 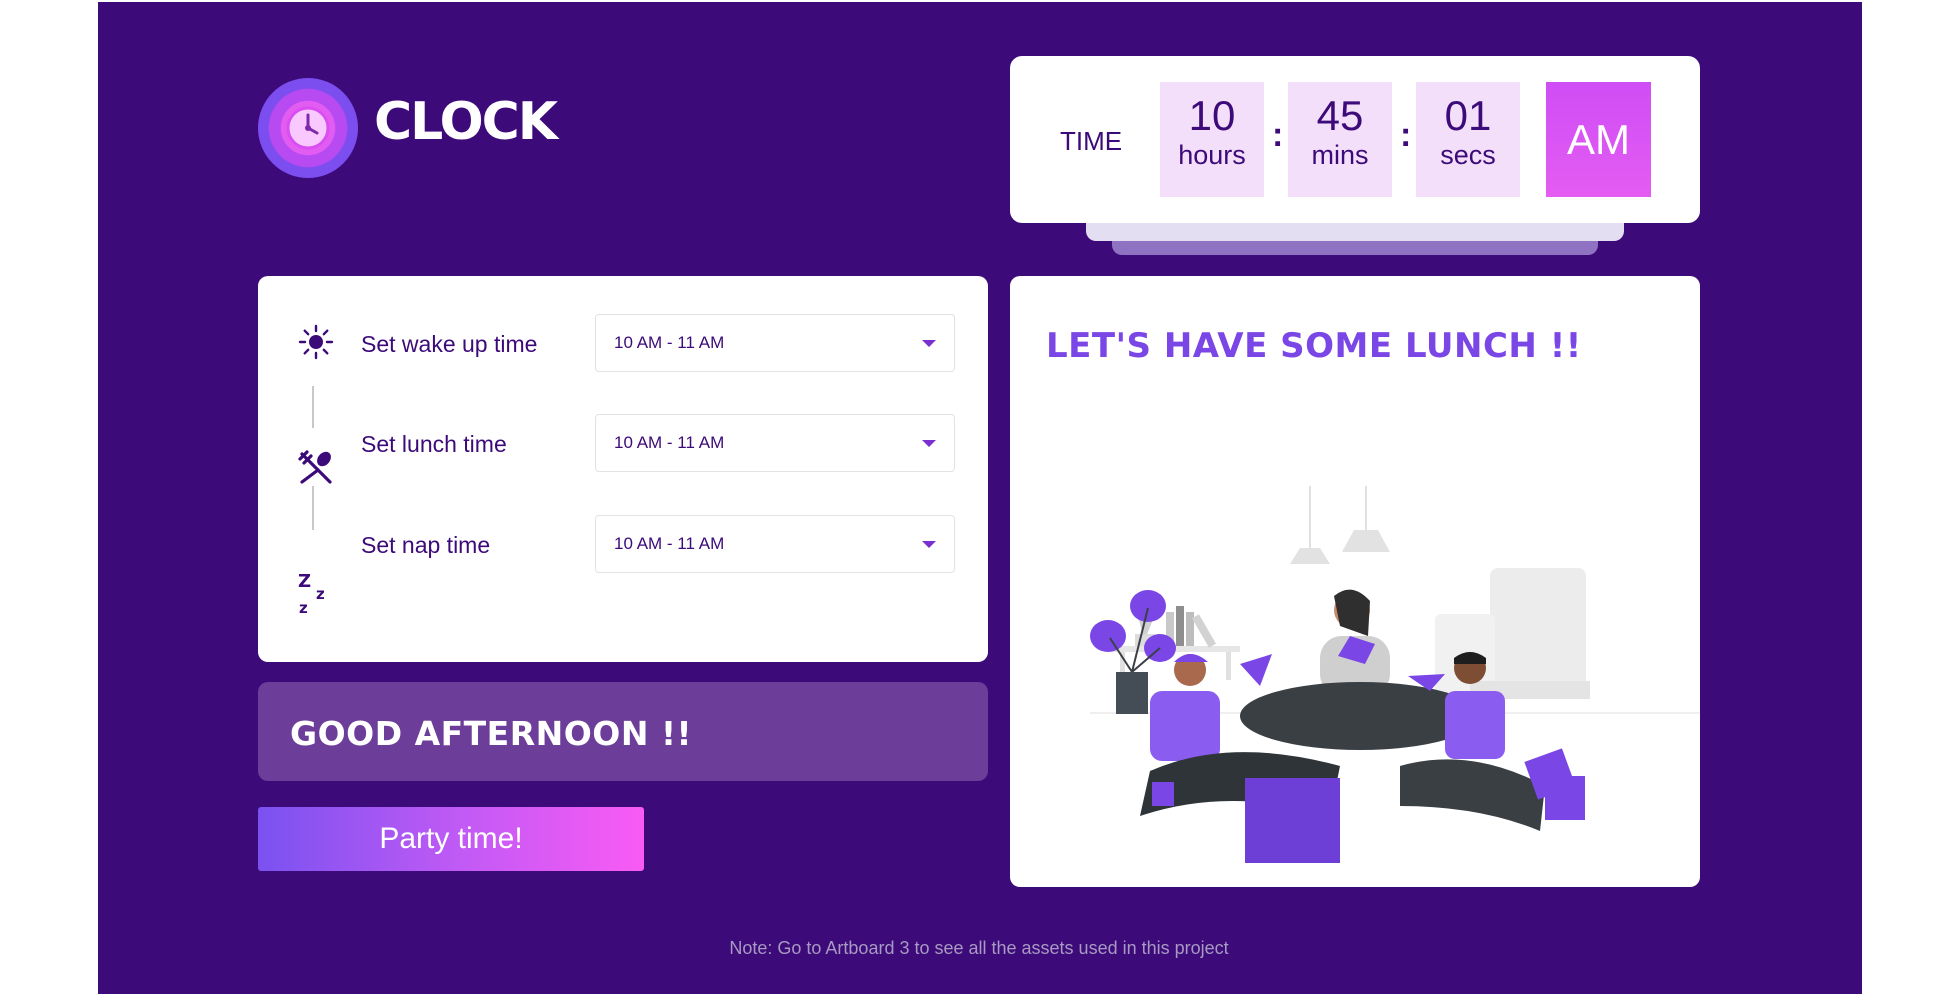 What do you see at coordinates (1091, 141) in the screenshot?
I see `time-label: TIME` at bounding box center [1091, 141].